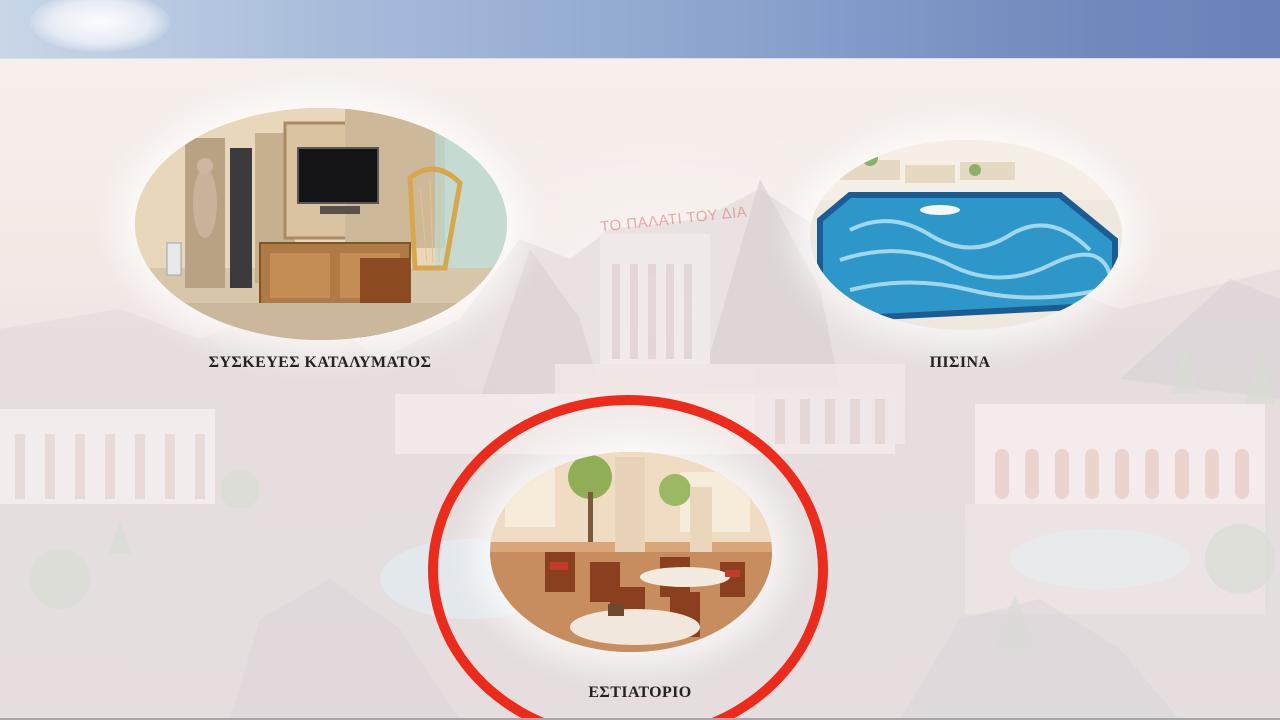  Describe the element at coordinates (100, 26) in the screenshot. I see `cloud-decoration` at that location.